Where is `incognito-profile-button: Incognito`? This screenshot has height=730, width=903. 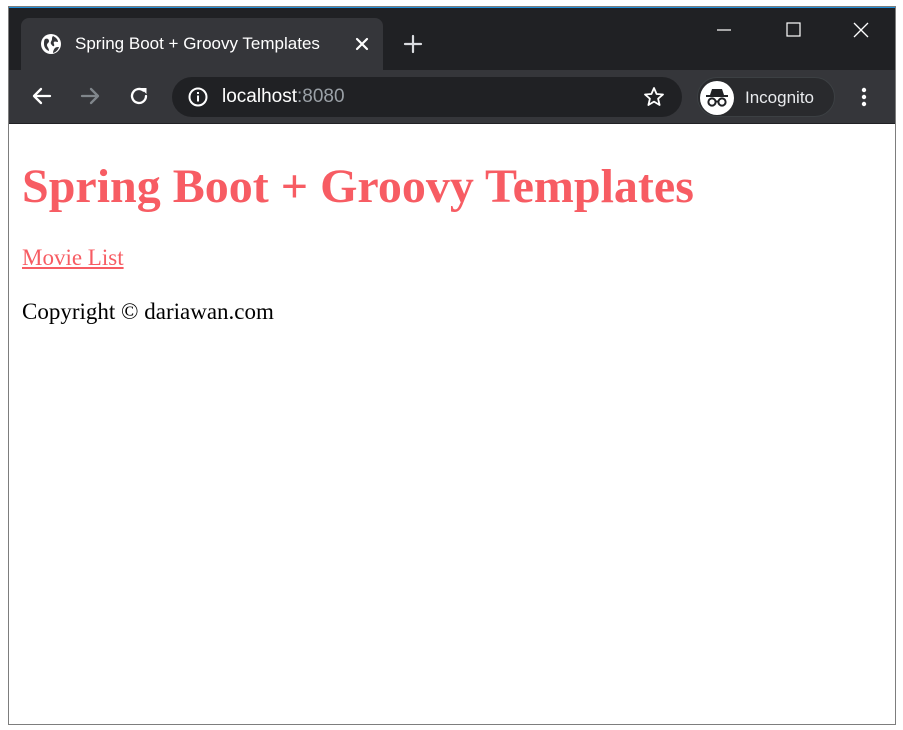 incognito-profile-button: Incognito is located at coordinates (766, 97).